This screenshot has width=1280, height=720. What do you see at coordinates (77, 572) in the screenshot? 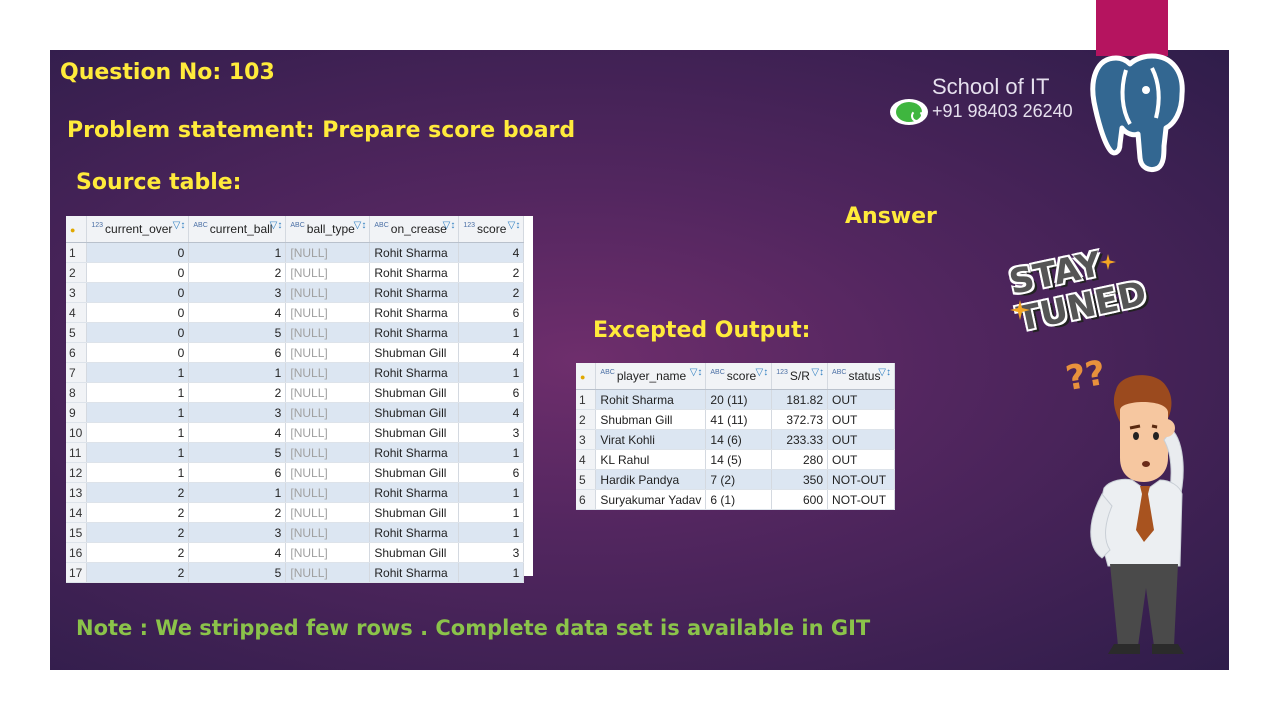
I see `row-number: 17` at bounding box center [77, 572].